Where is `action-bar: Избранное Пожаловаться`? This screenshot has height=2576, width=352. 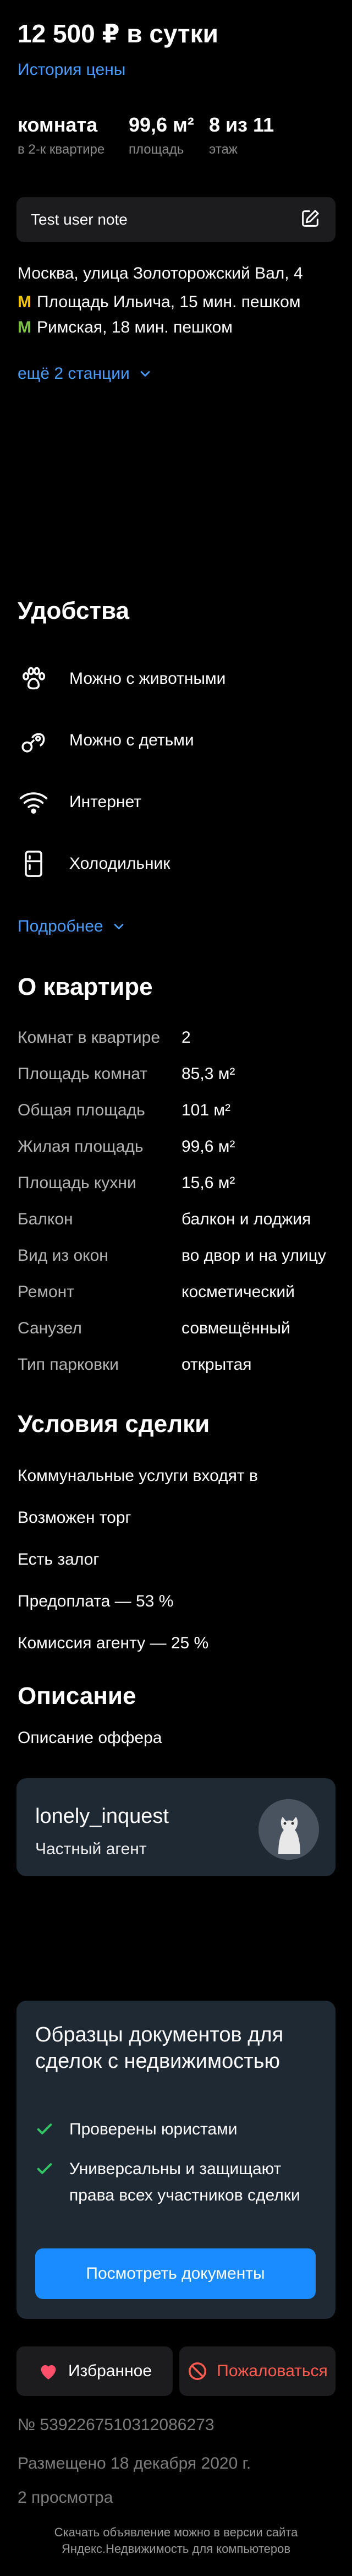
action-bar: Избранное Пожаловаться is located at coordinates (176, 2371).